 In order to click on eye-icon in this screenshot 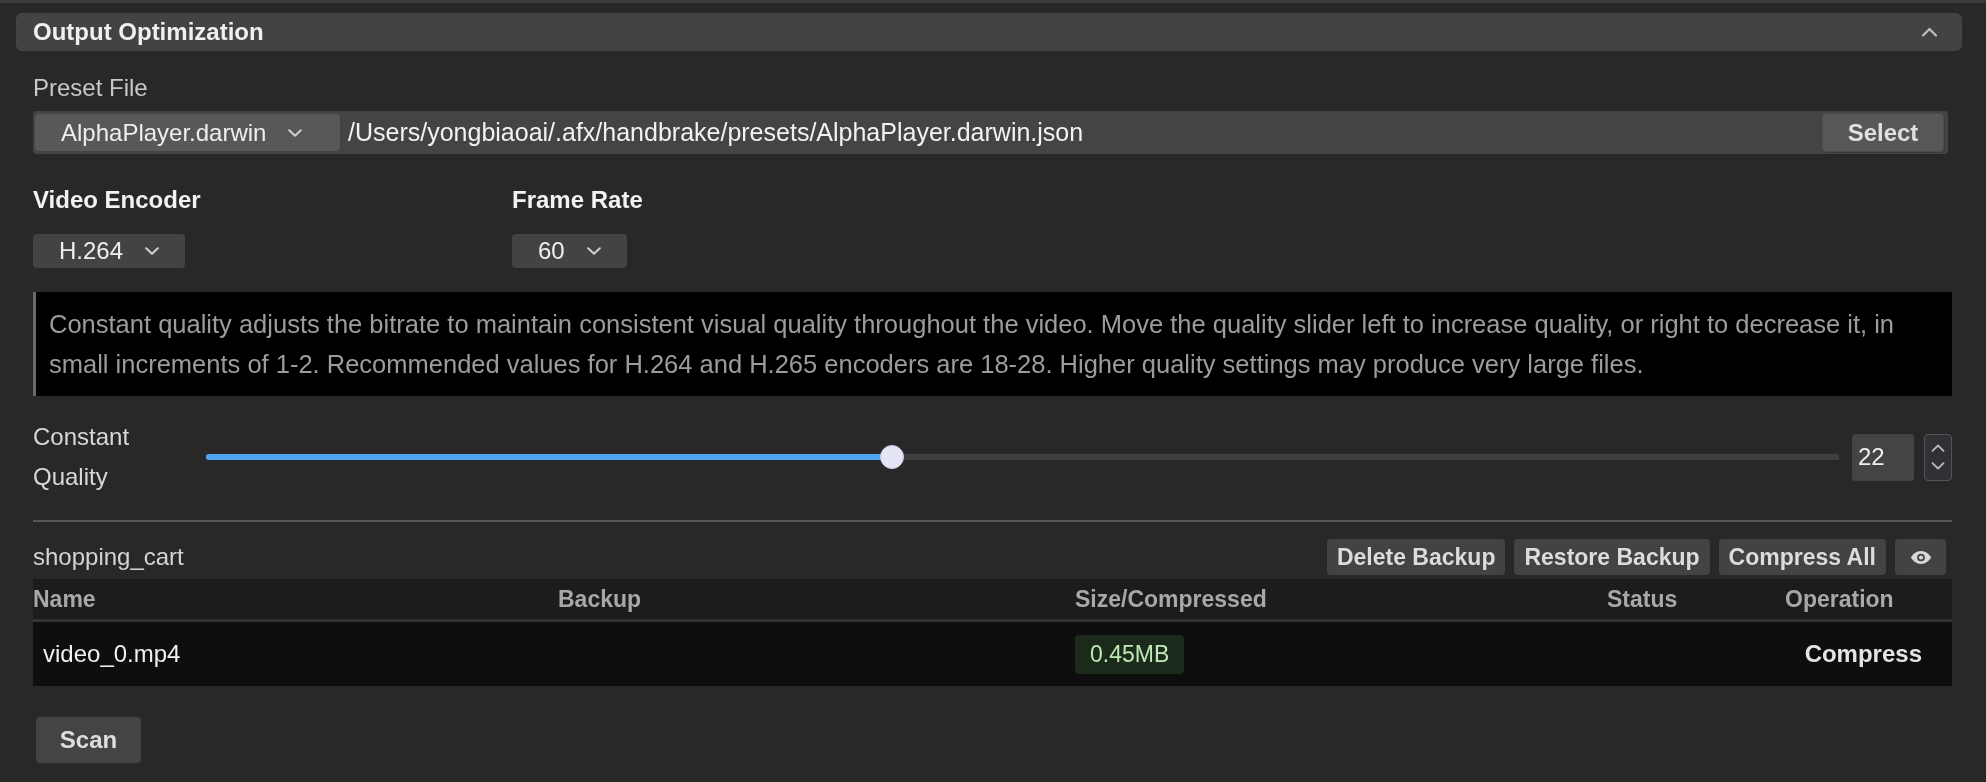, I will do `click(1920, 557)`.